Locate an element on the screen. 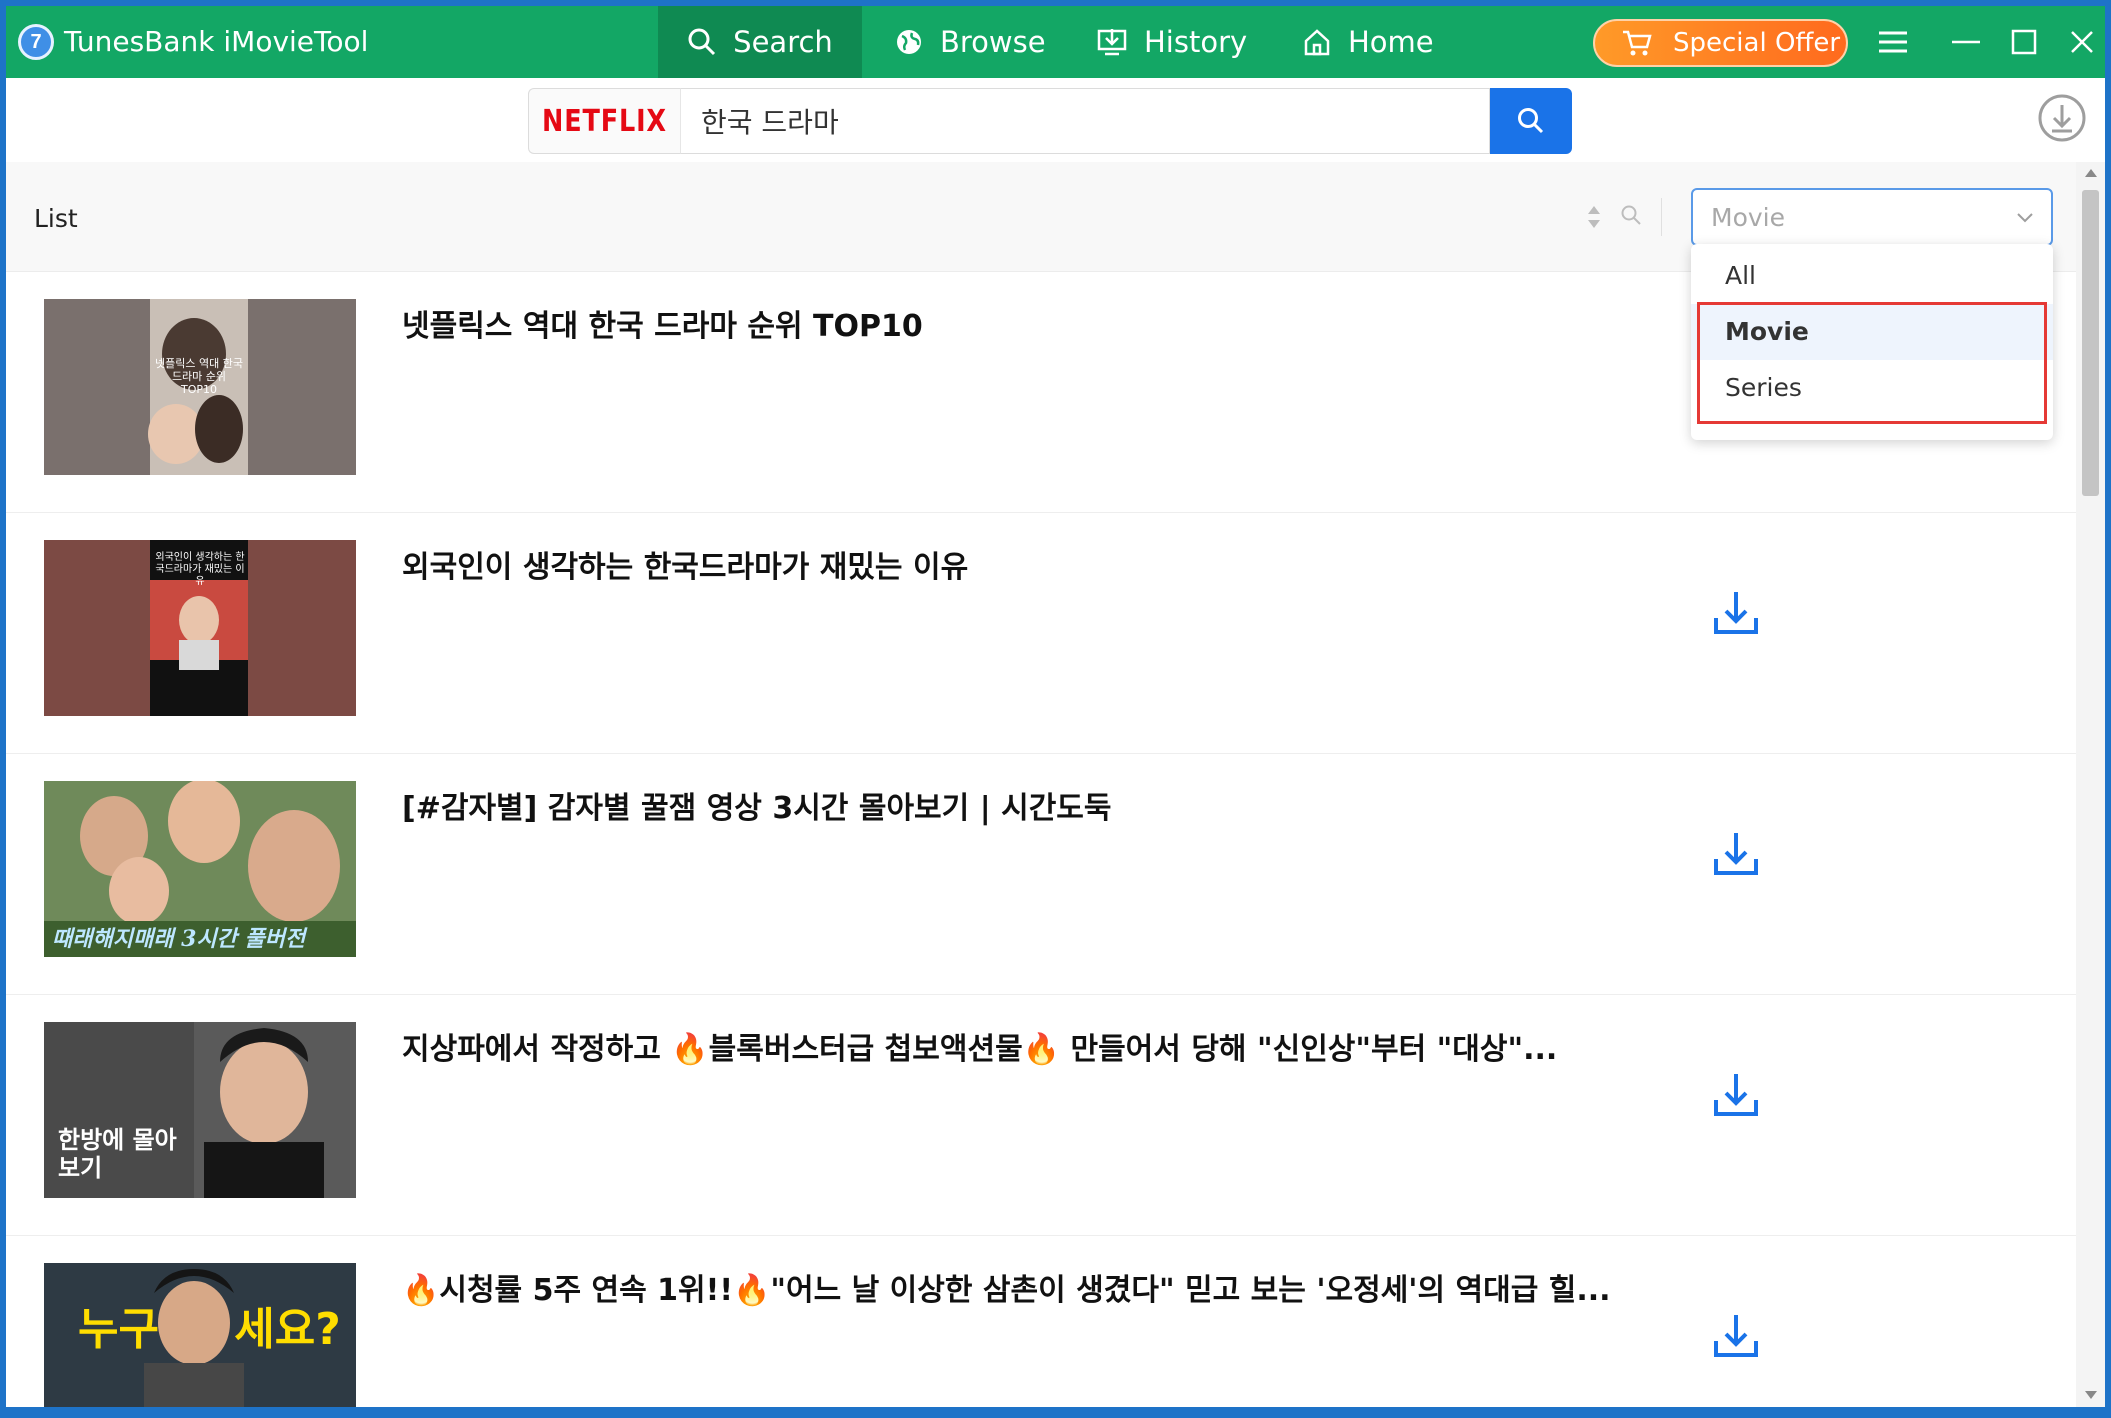  video-thumbnail: 때래해지매래 3시간 풀버전 is located at coordinates (200, 869).